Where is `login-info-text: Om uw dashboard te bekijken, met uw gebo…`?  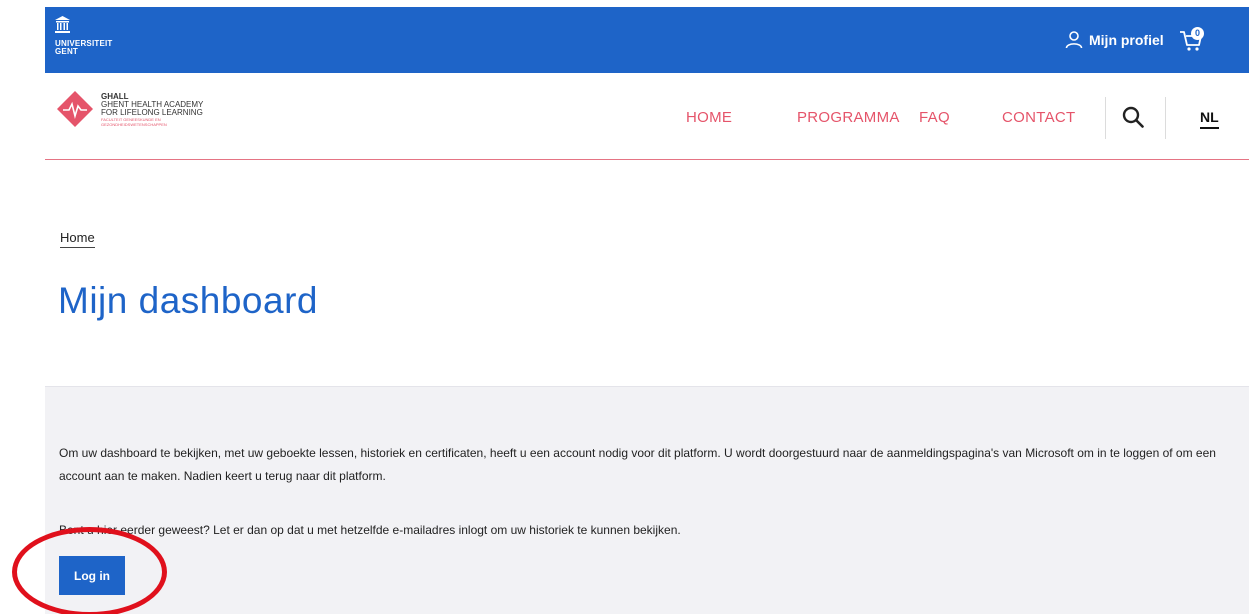
login-info-text: Om uw dashboard te bekijken, met uw gebo… is located at coordinates (637, 464).